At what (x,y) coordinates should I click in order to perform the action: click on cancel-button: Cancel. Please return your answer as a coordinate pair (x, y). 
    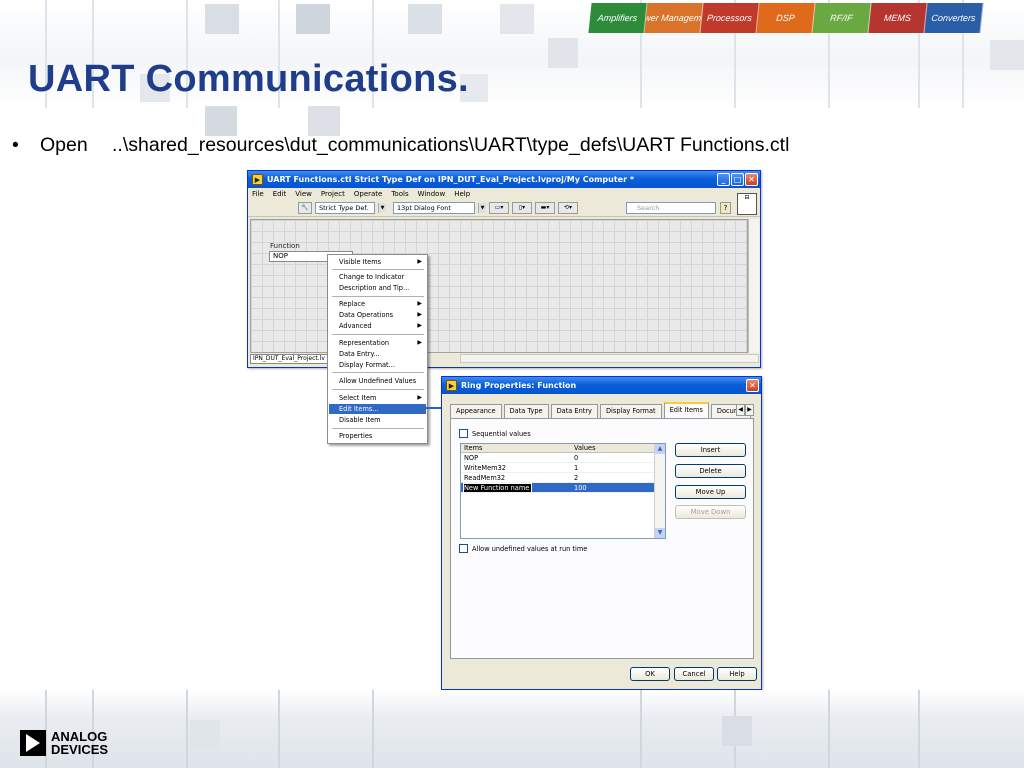
    Looking at the image, I should click on (694, 674).